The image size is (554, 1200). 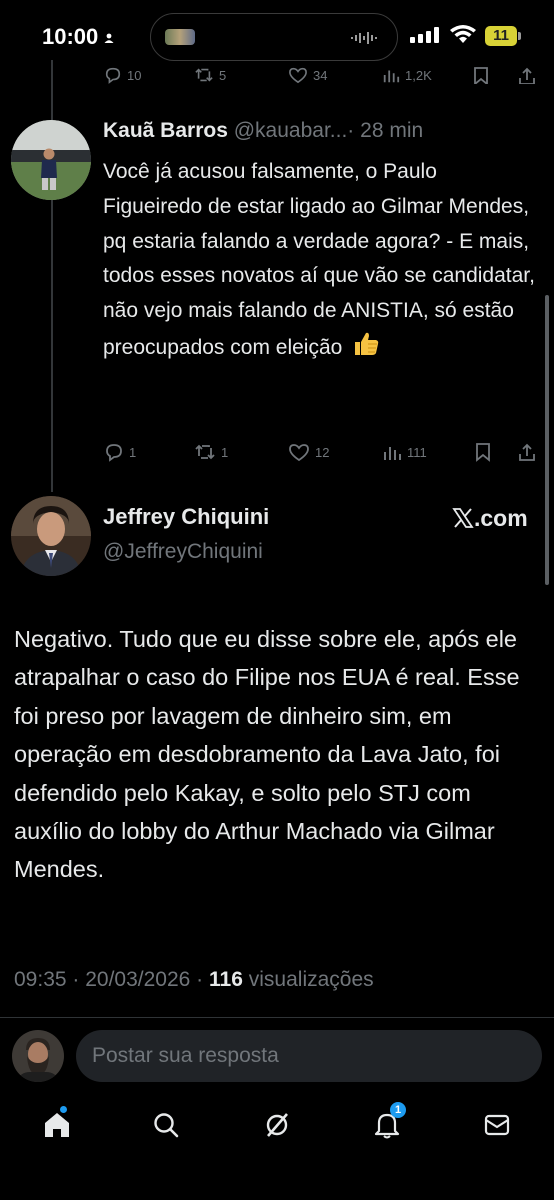 What do you see at coordinates (183, 552) in the screenshot?
I see `main-author-handle: @JeffreyChiquini` at bounding box center [183, 552].